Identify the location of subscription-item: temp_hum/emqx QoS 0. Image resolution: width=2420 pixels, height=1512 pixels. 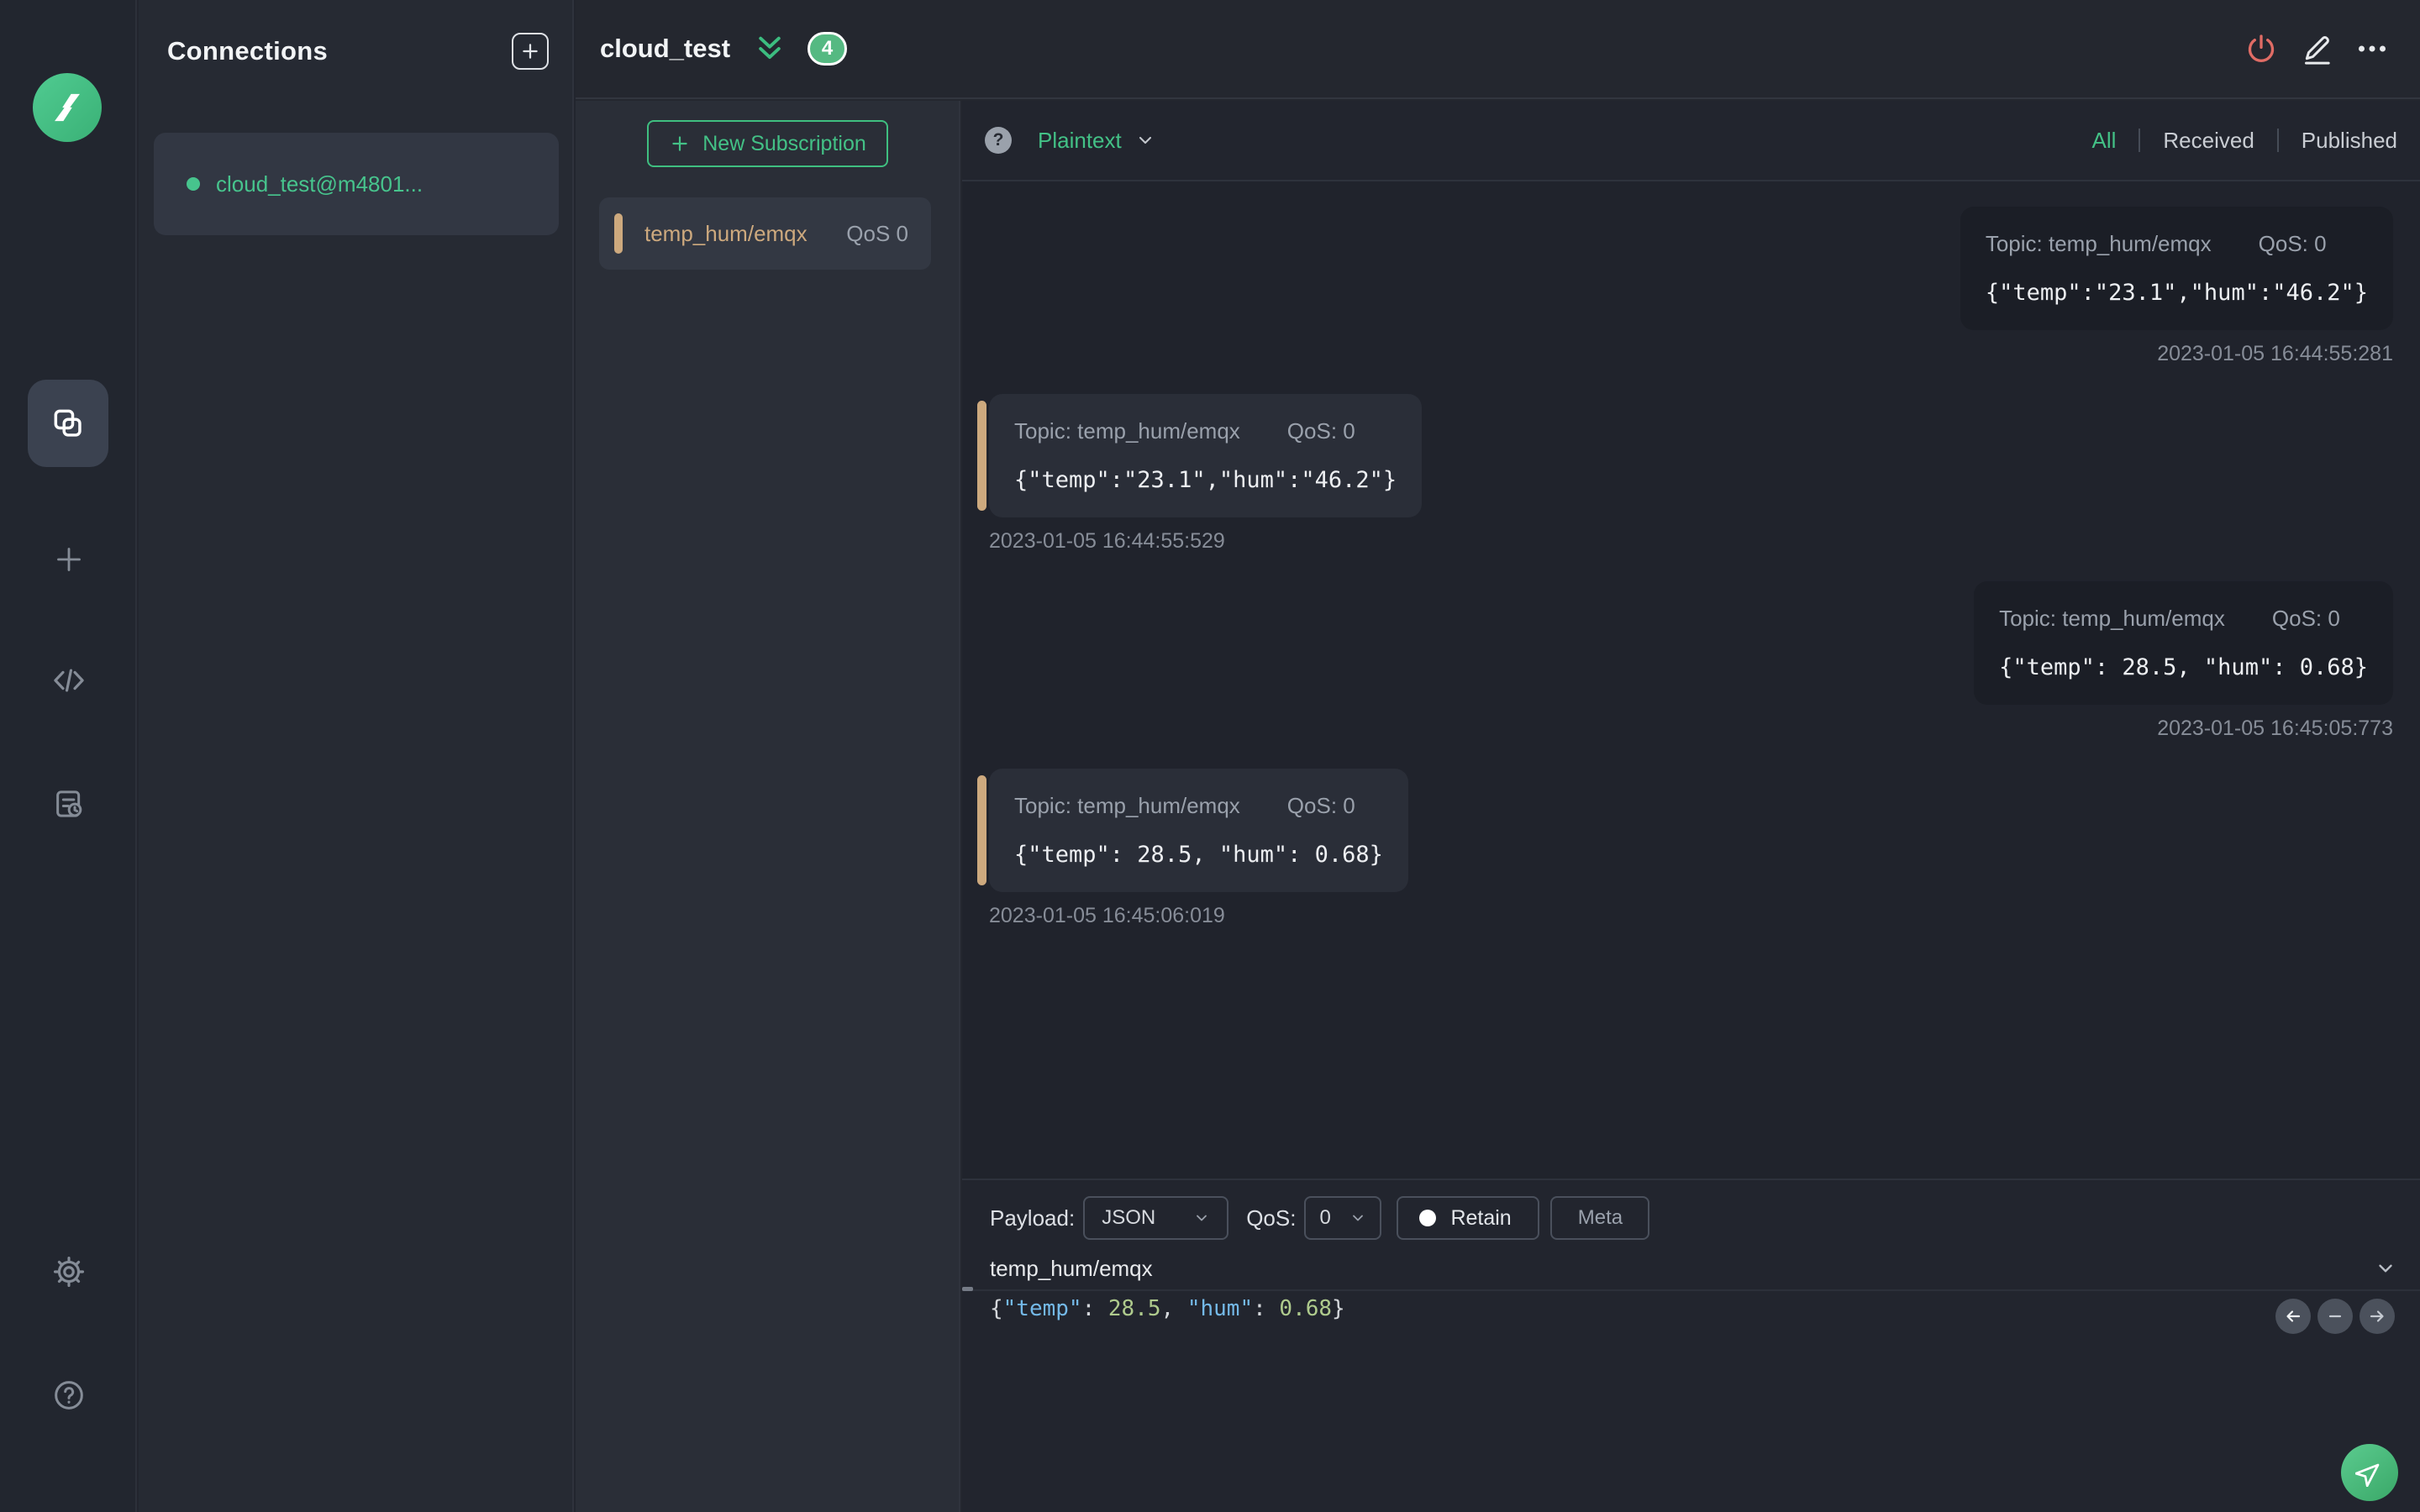
(765, 233).